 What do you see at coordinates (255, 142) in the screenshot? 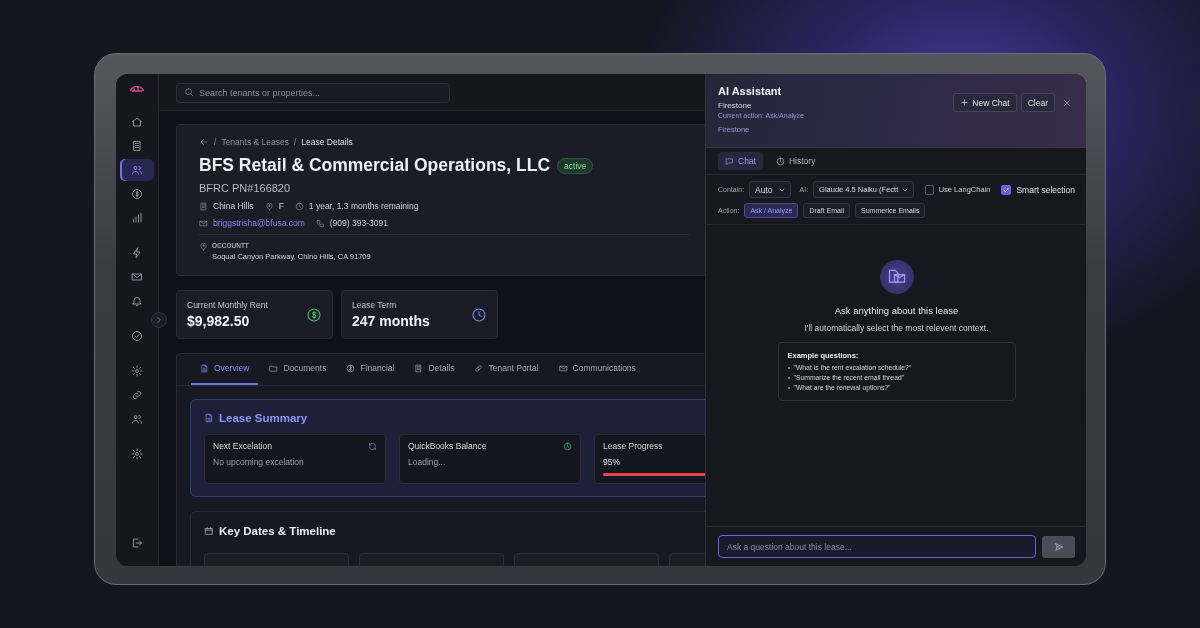
I see `breadcrumb-link: Tenants & Leases` at bounding box center [255, 142].